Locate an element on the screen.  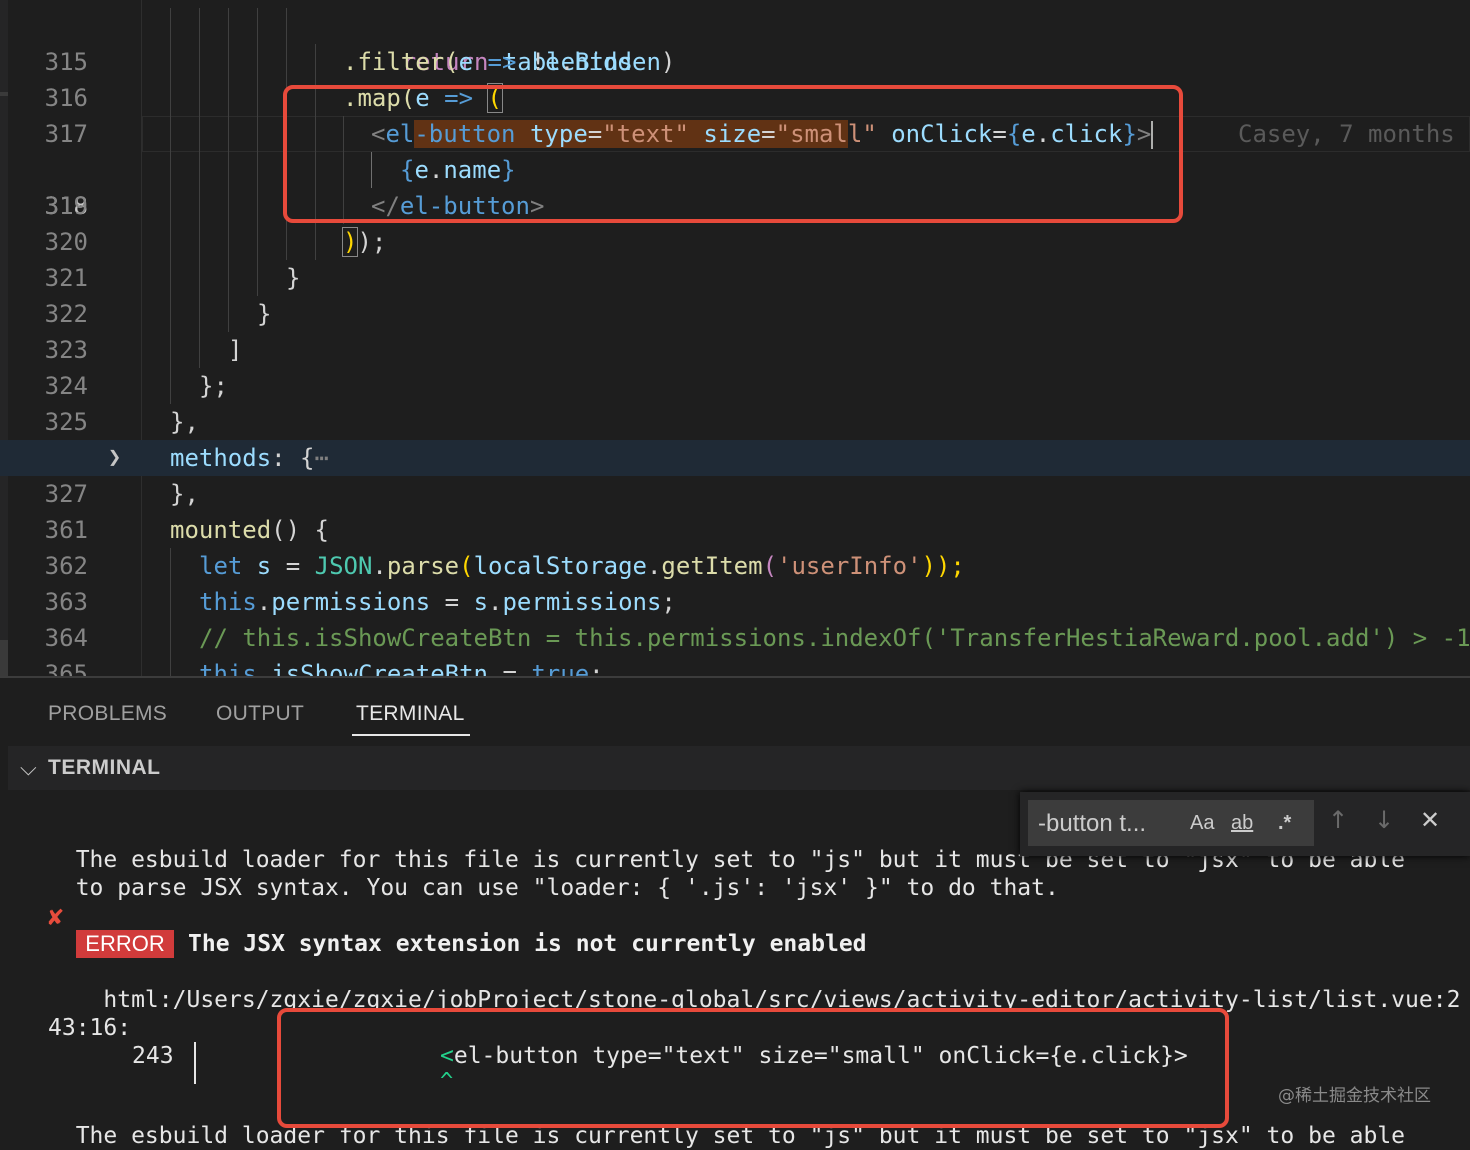
code-line: 317 .map(e => ( is located at coordinates (735, 114).